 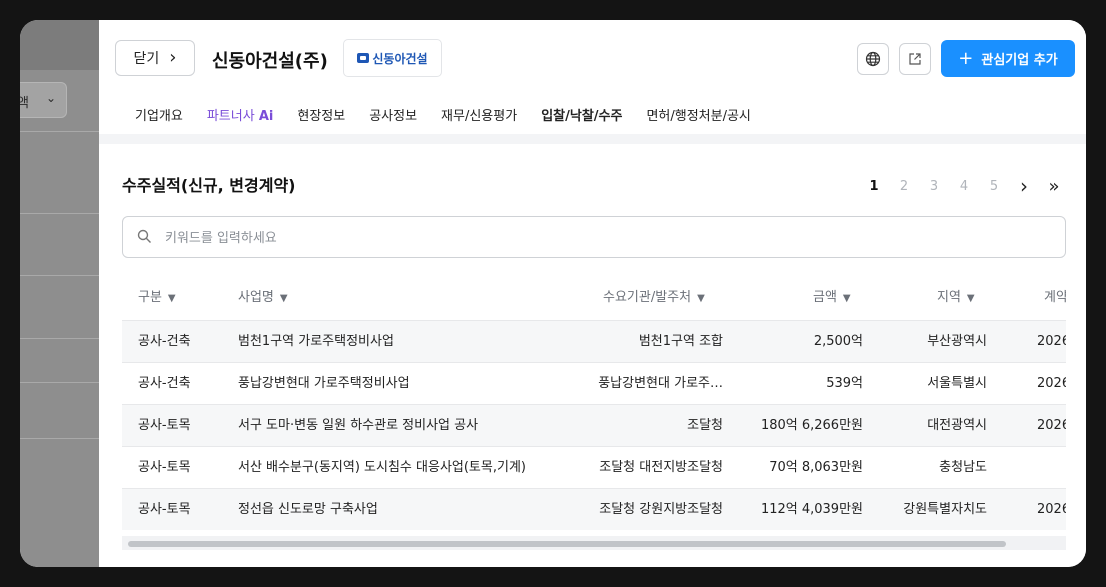 I want to click on cell-region: 충청남도, so click(x=963, y=467).